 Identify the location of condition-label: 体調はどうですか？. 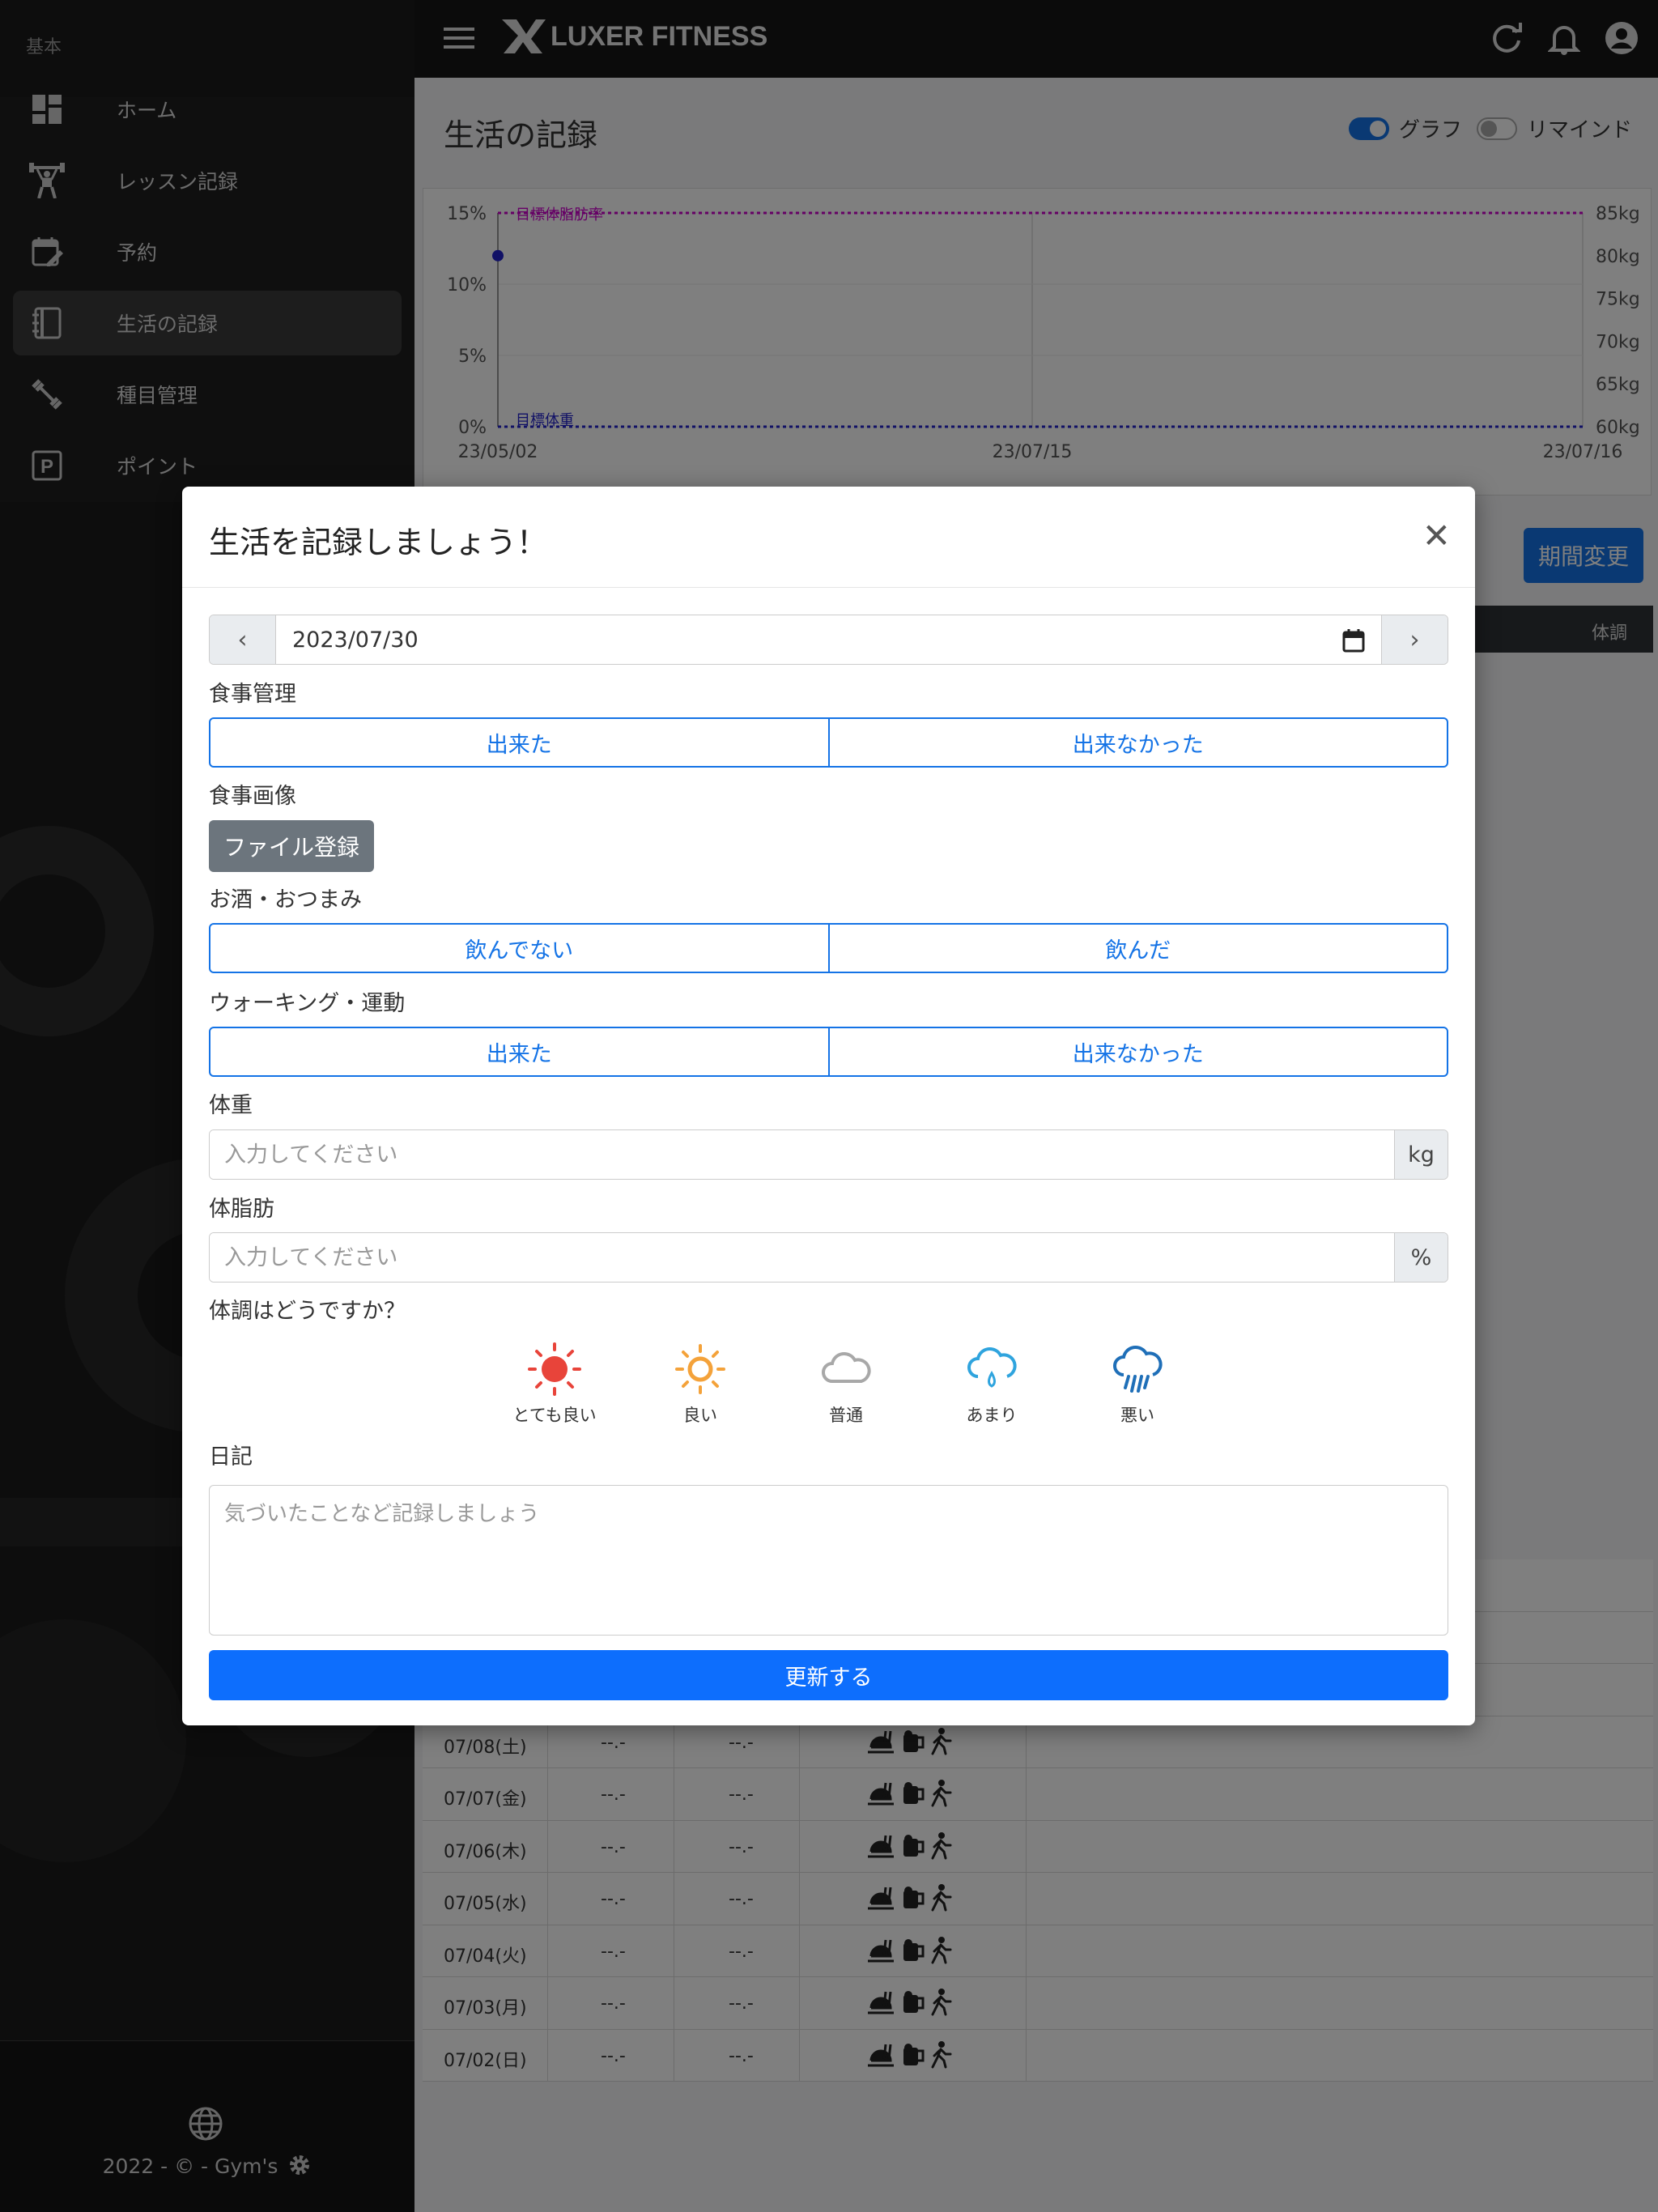
(307, 1312).